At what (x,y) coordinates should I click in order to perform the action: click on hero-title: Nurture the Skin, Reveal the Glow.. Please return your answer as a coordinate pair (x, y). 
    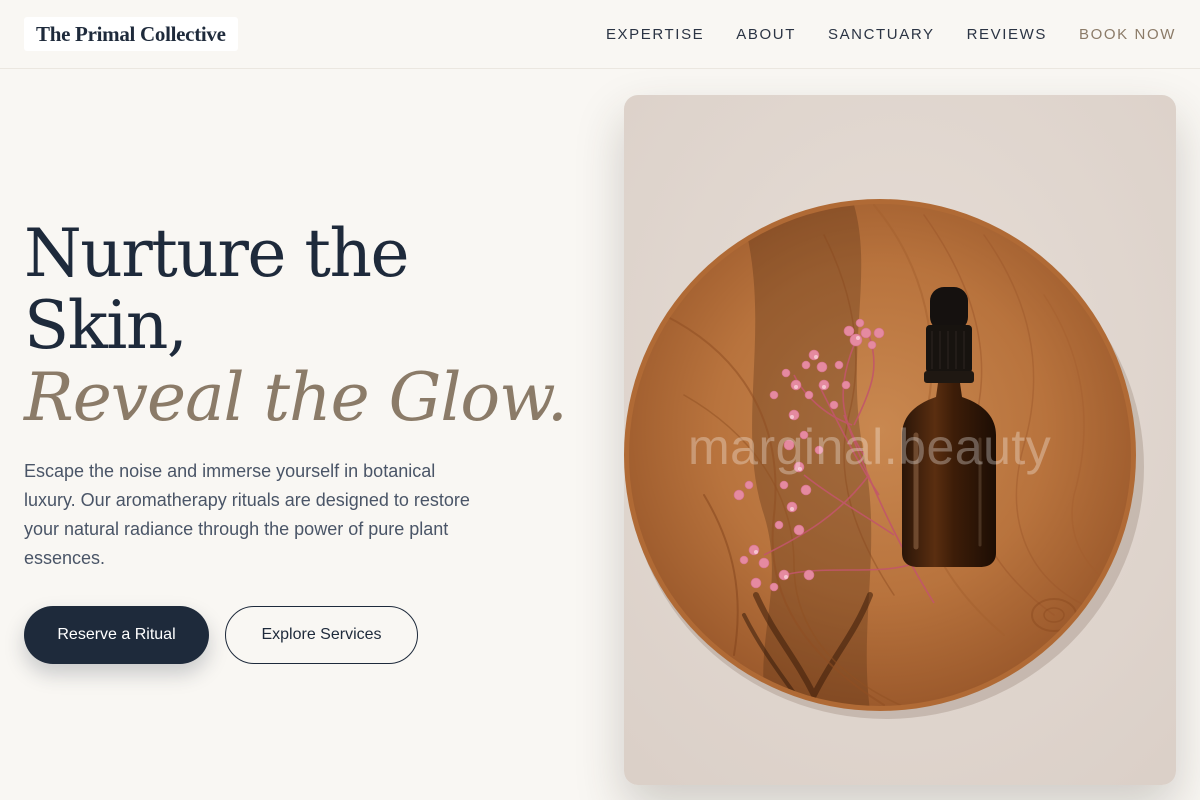
    Looking at the image, I should click on (304, 326).